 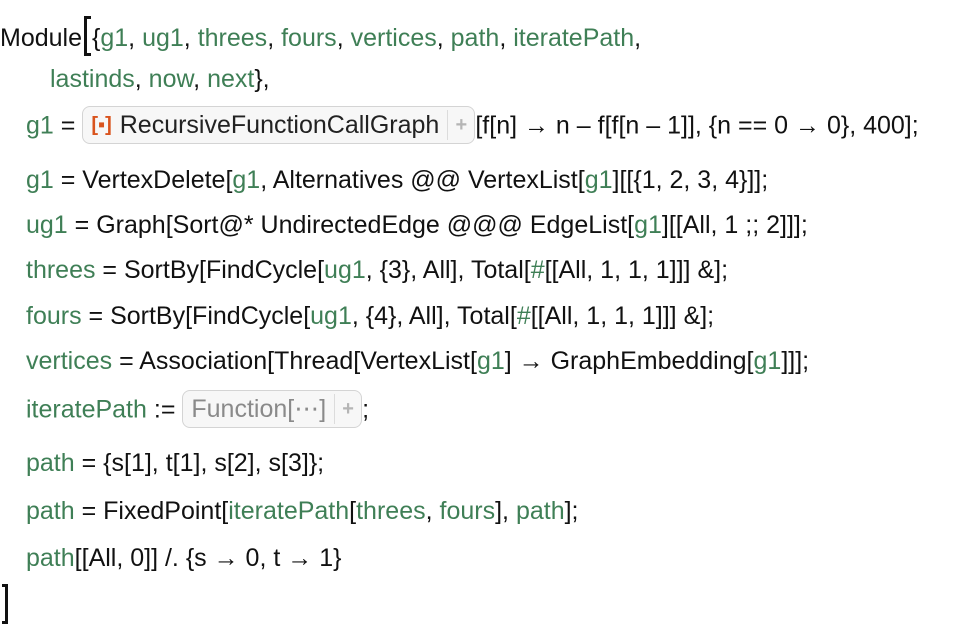 I want to click on iconized-function: Function[⋯] +, so click(x=272, y=409).